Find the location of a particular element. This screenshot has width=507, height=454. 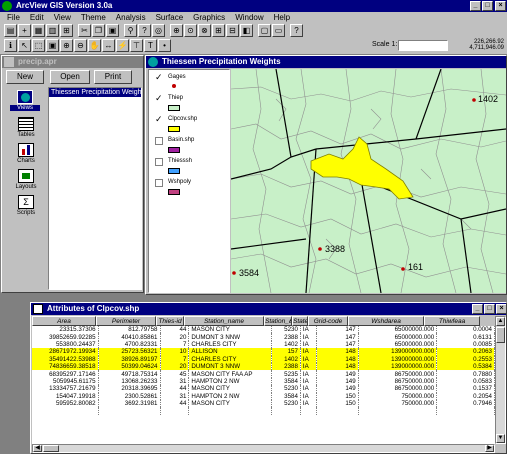

find-button: ⚲ is located at coordinates (130, 30).